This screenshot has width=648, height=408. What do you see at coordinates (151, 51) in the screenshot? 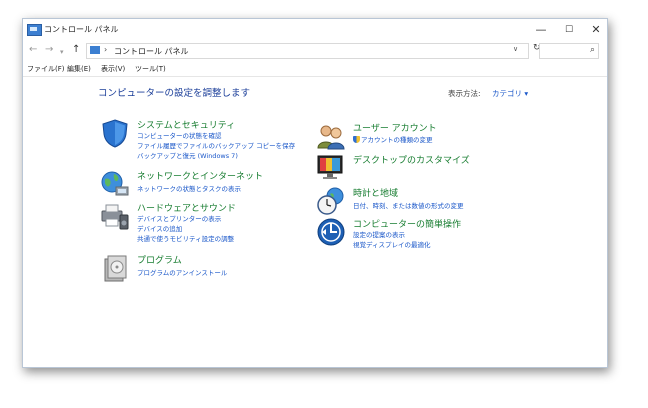
I see `breadcrumb-control-panel: コントロール パネル` at bounding box center [151, 51].